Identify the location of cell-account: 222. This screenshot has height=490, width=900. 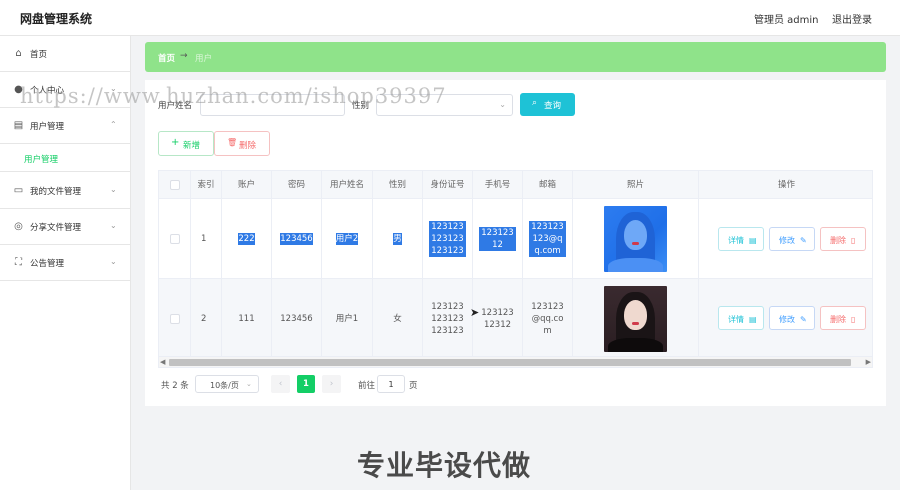
(247, 238).